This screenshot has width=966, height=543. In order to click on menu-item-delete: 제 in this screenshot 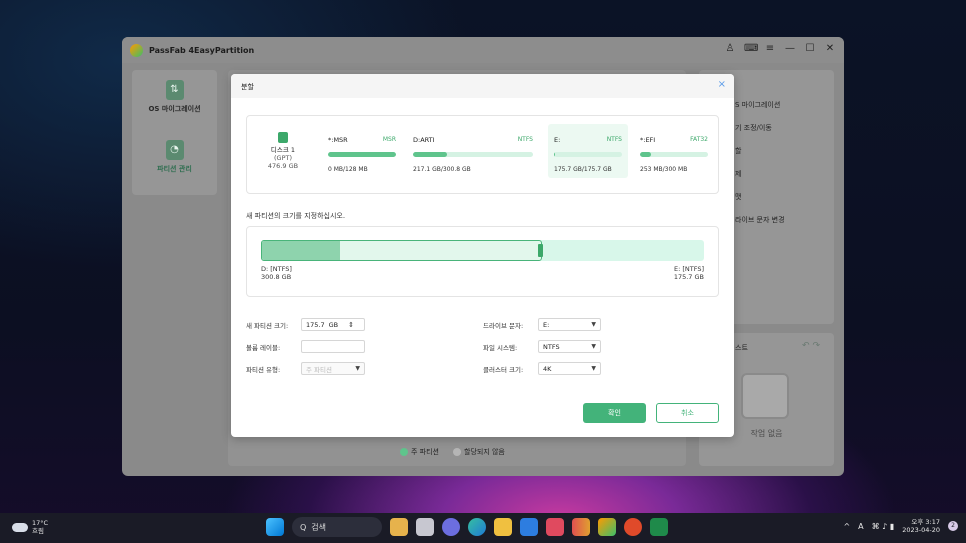, I will do `click(738, 174)`.